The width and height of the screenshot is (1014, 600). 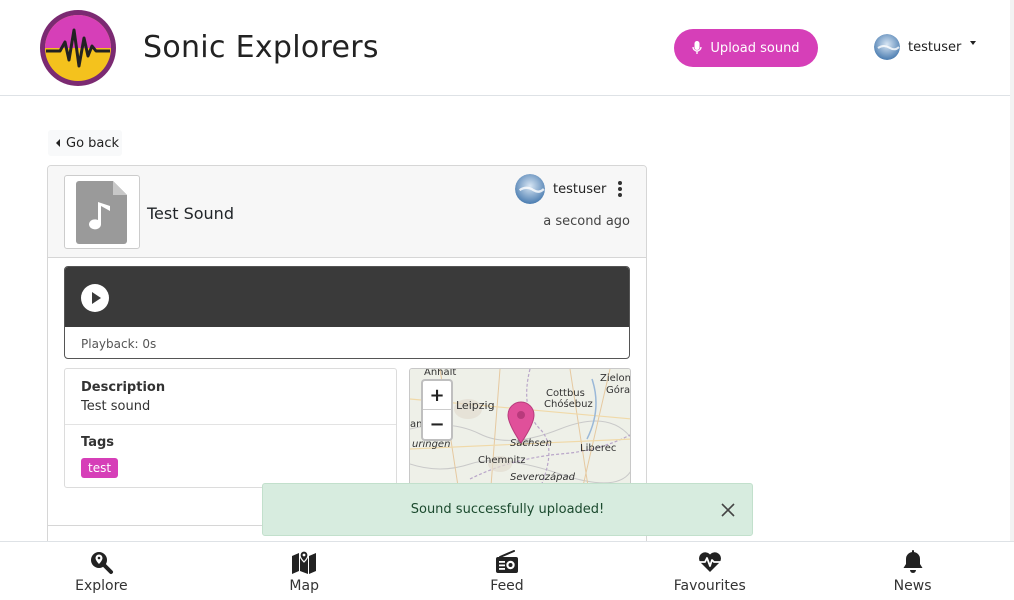 I want to click on nav-item-map: Map, so click(x=304, y=571).